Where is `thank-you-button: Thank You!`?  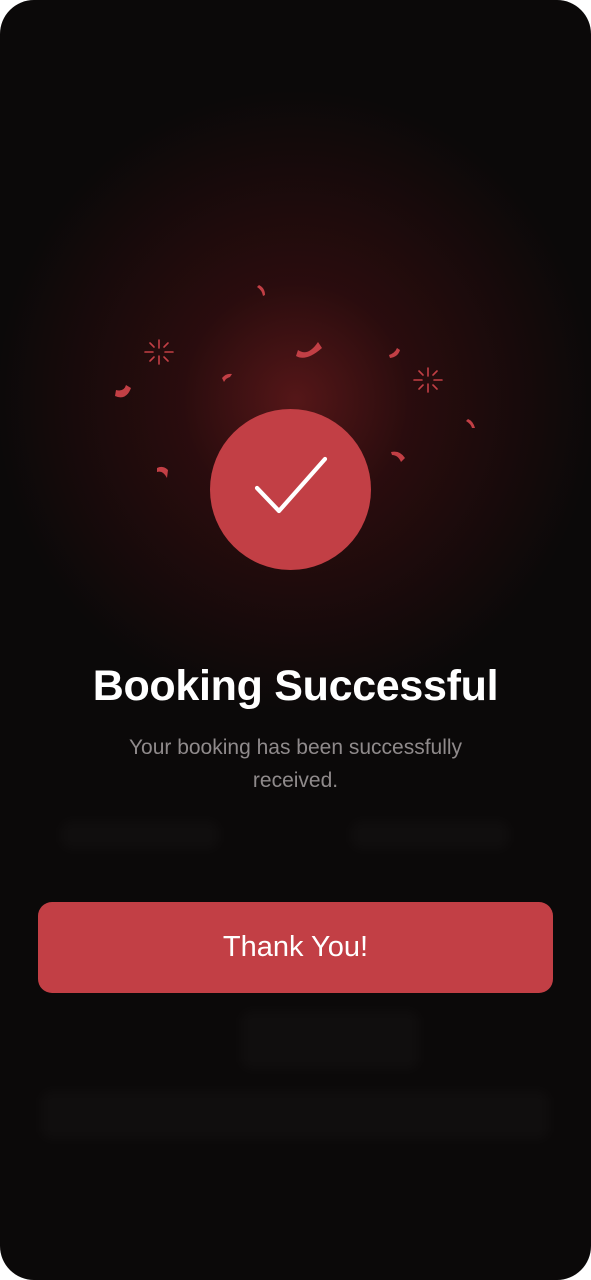 thank-you-button: Thank You! is located at coordinates (295, 947).